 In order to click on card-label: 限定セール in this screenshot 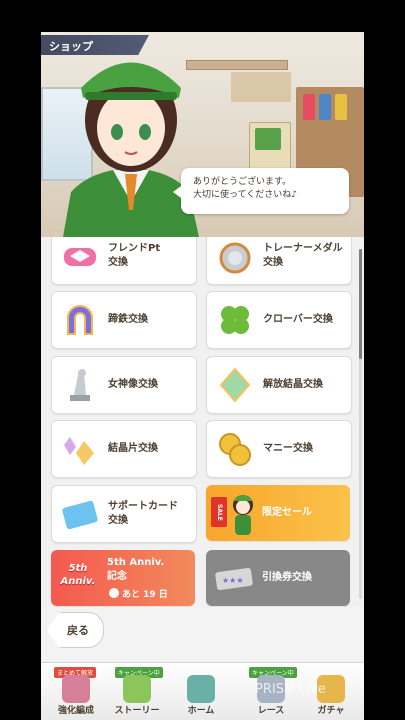, I will do `click(287, 512)`.